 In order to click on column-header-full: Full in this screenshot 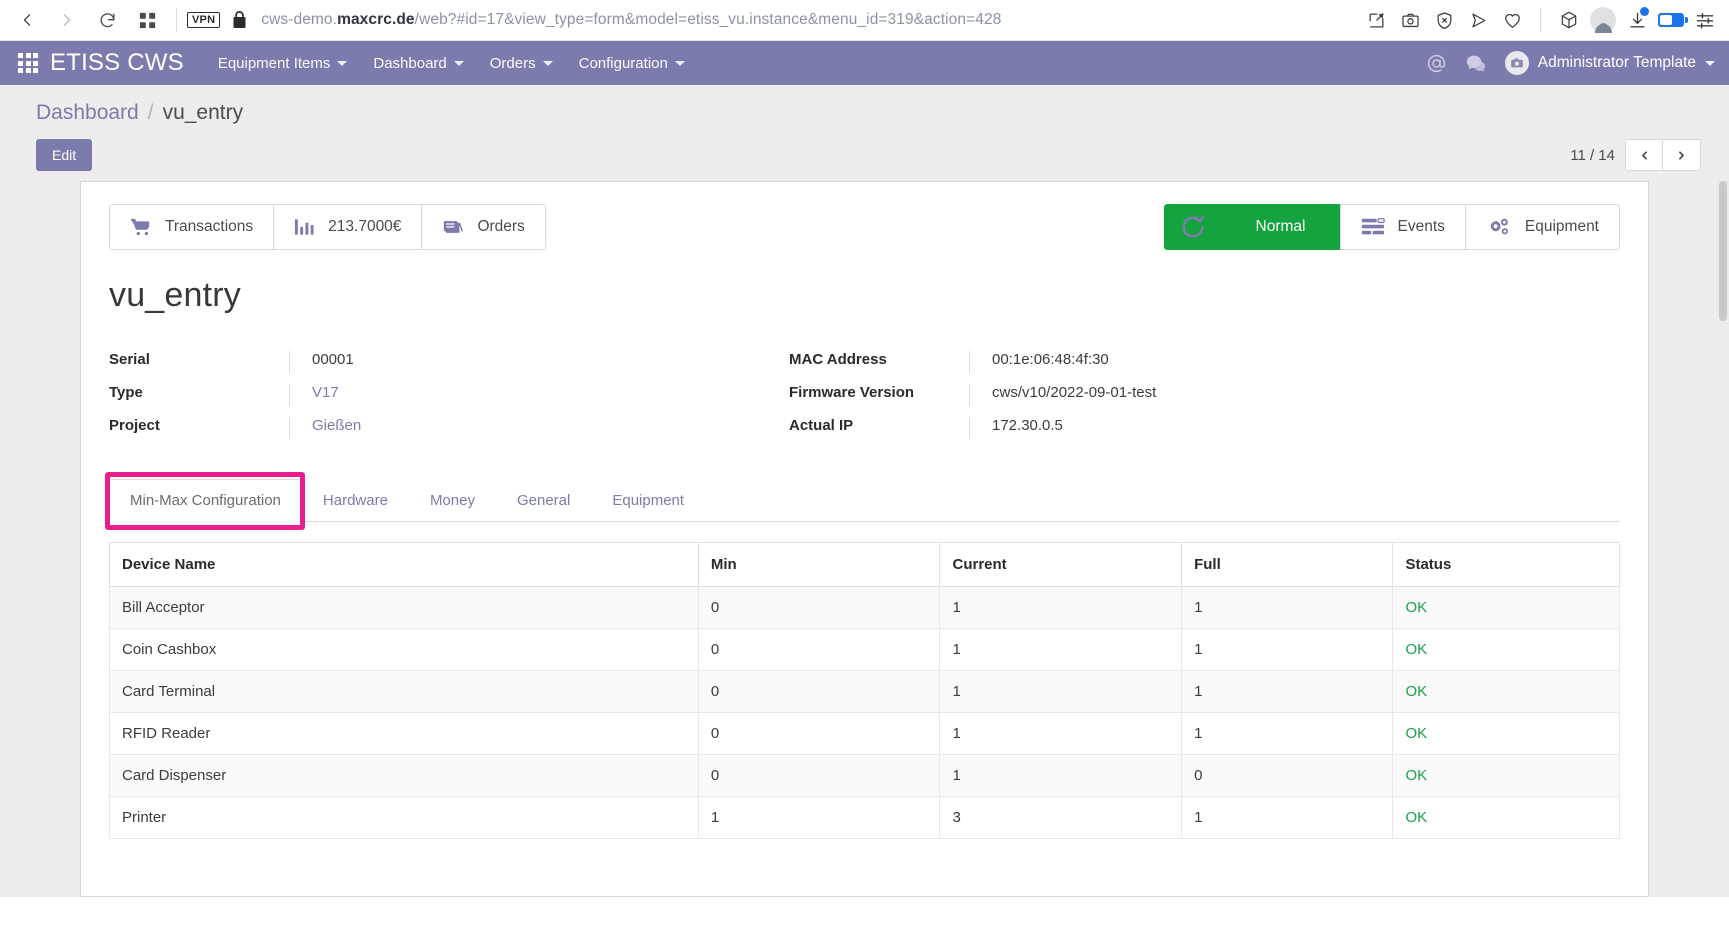, I will do `click(1287, 564)`.